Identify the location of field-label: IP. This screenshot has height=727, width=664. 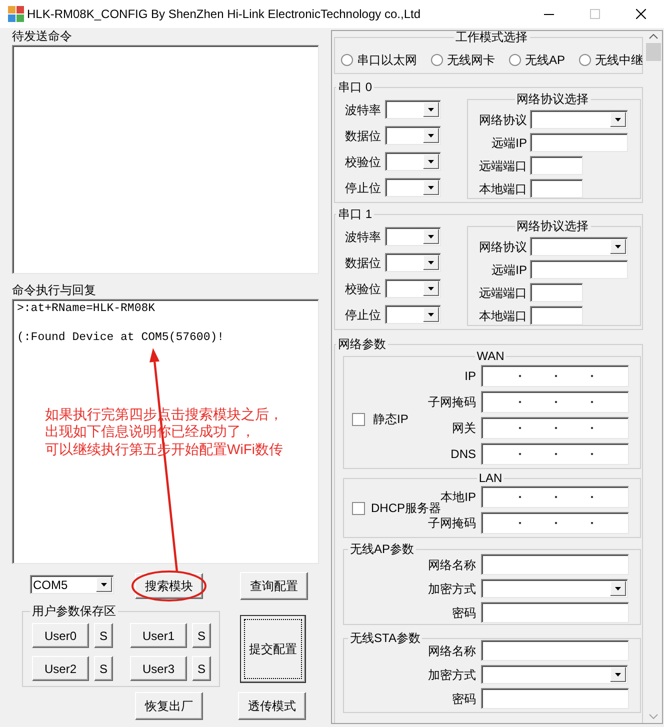
(470, 376).